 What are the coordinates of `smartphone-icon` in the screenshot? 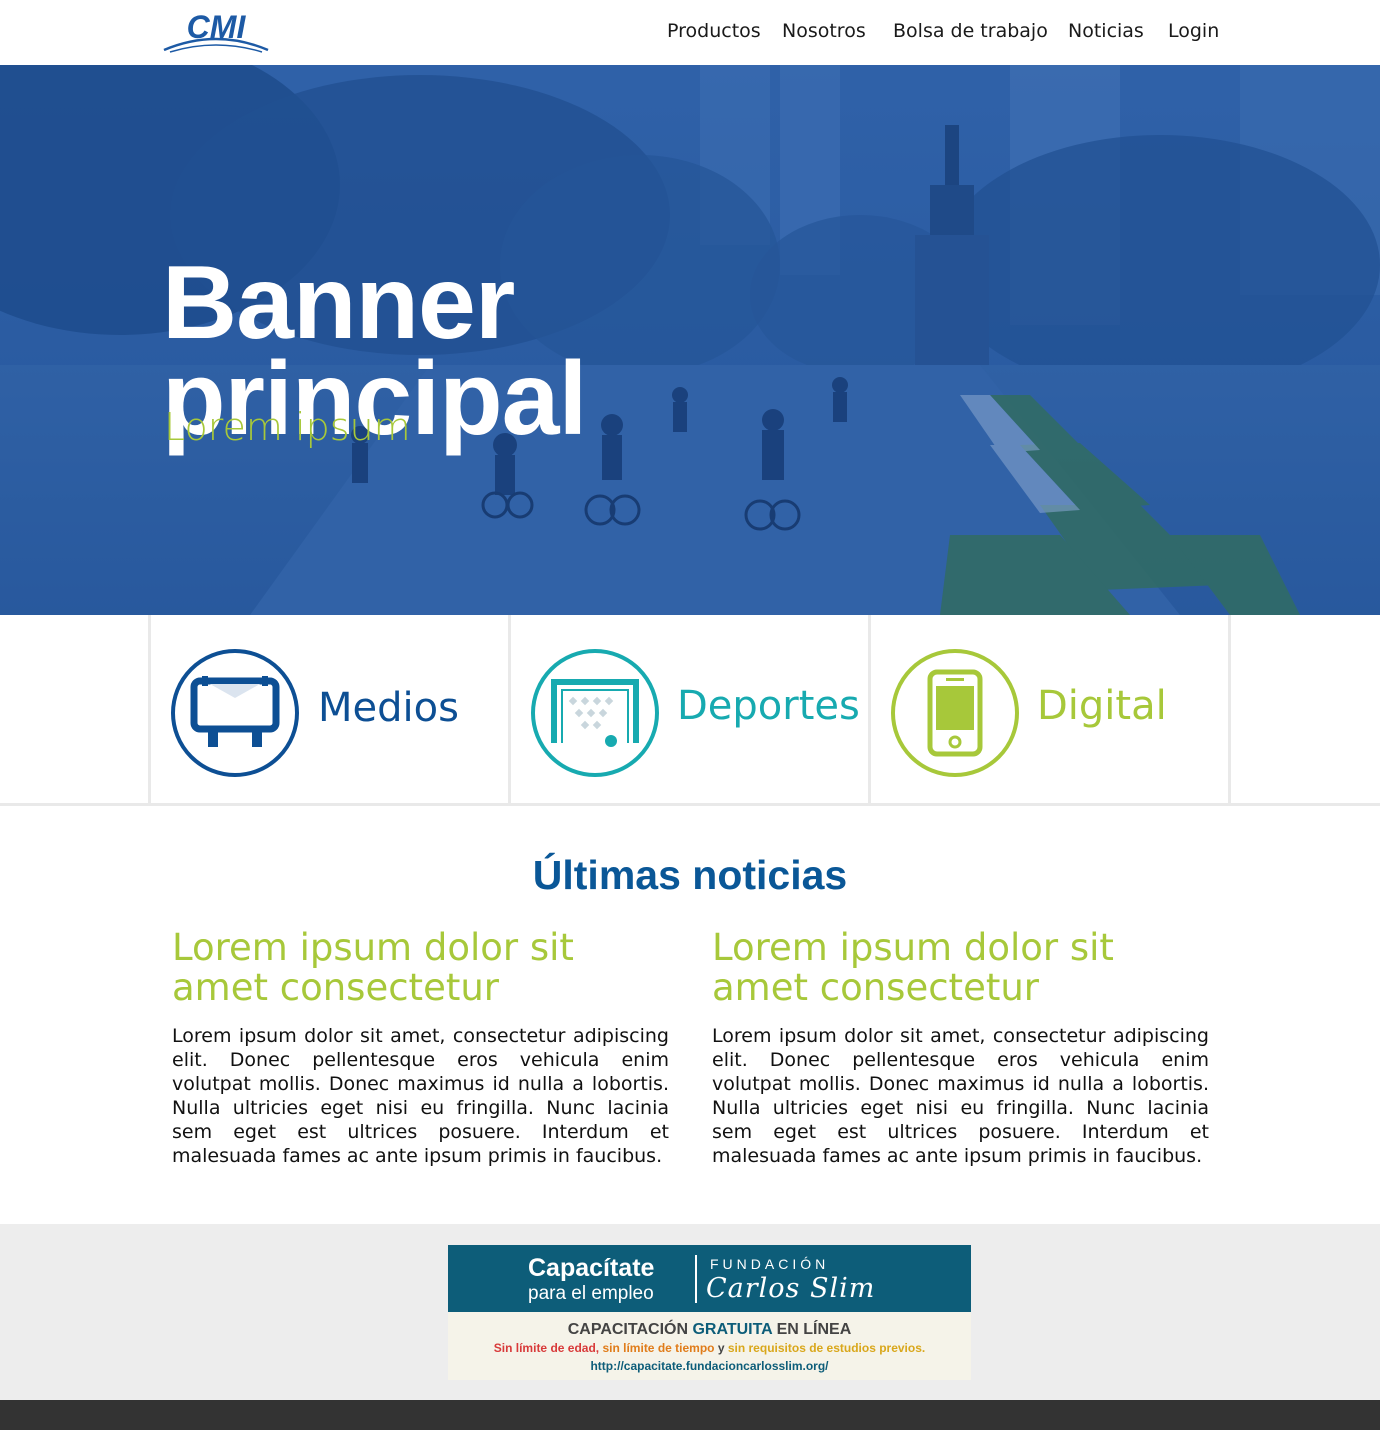 It's located at (955, 713).